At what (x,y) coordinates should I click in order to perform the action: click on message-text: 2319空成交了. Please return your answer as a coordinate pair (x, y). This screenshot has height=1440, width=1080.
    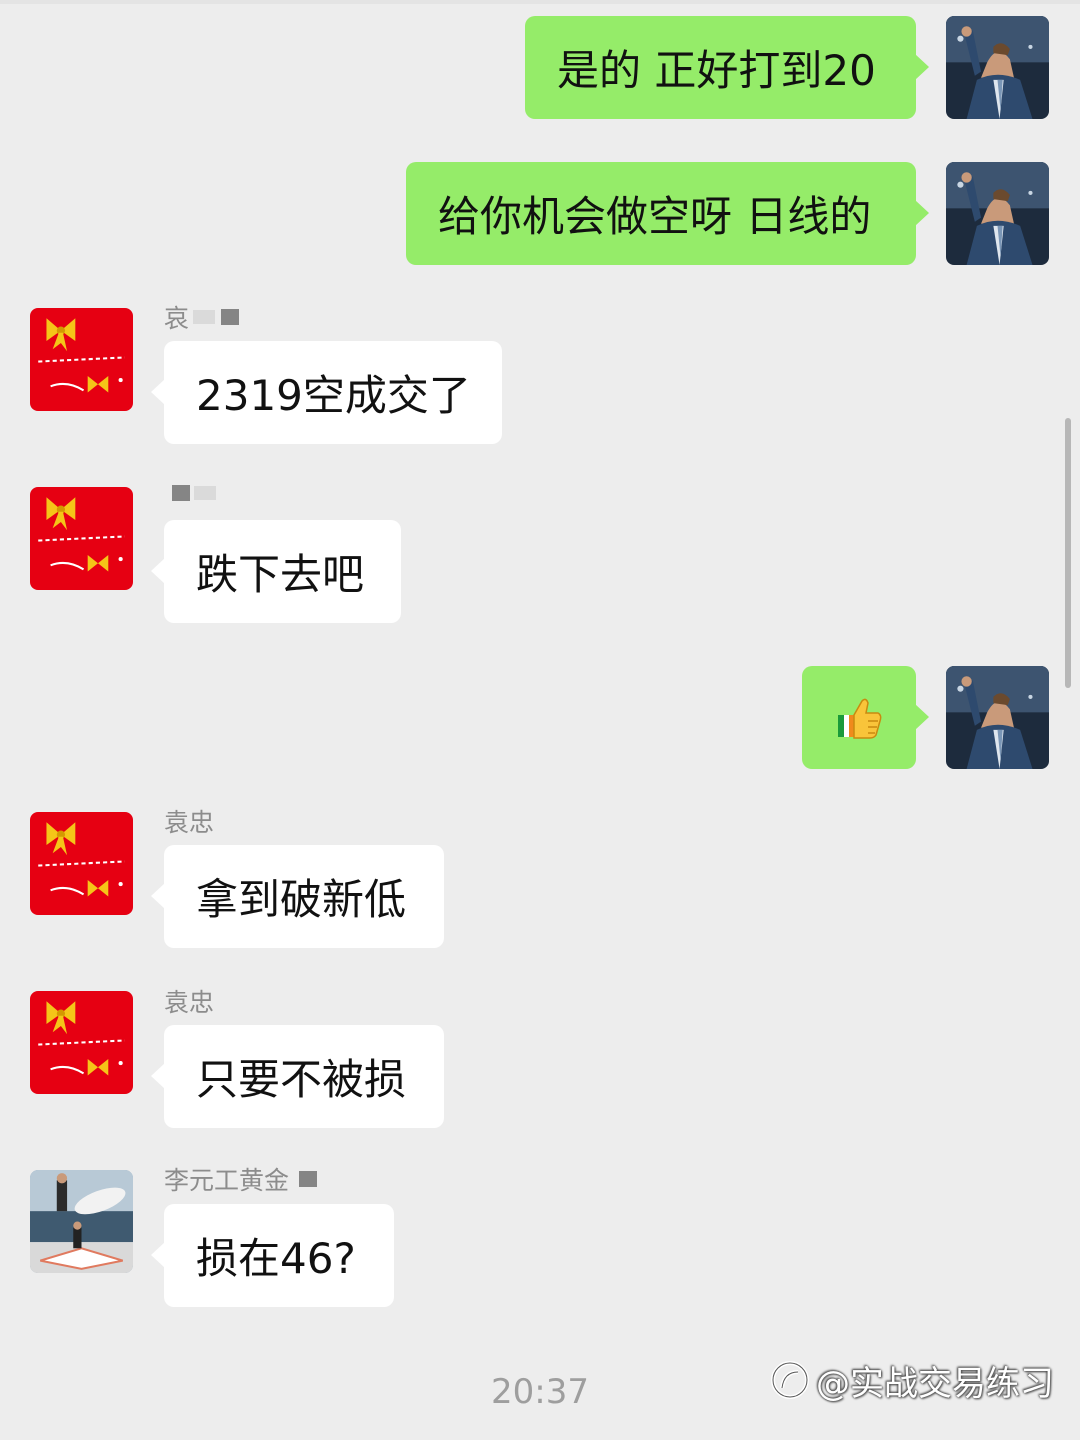
    Looking at the image, I should click on (333, 395).